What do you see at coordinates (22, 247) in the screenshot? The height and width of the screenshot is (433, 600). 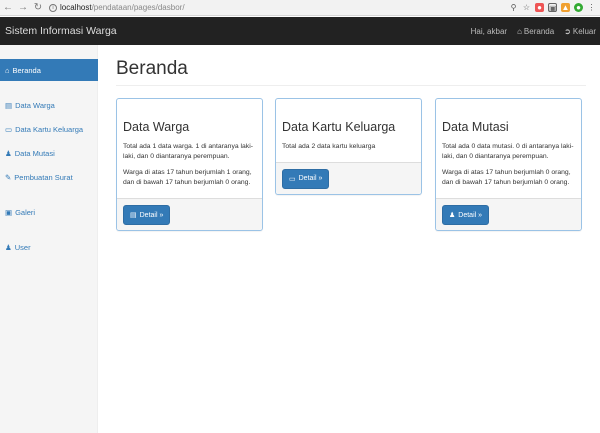 I see `sidebar-item-label: User` at bounding box center [22, 247].